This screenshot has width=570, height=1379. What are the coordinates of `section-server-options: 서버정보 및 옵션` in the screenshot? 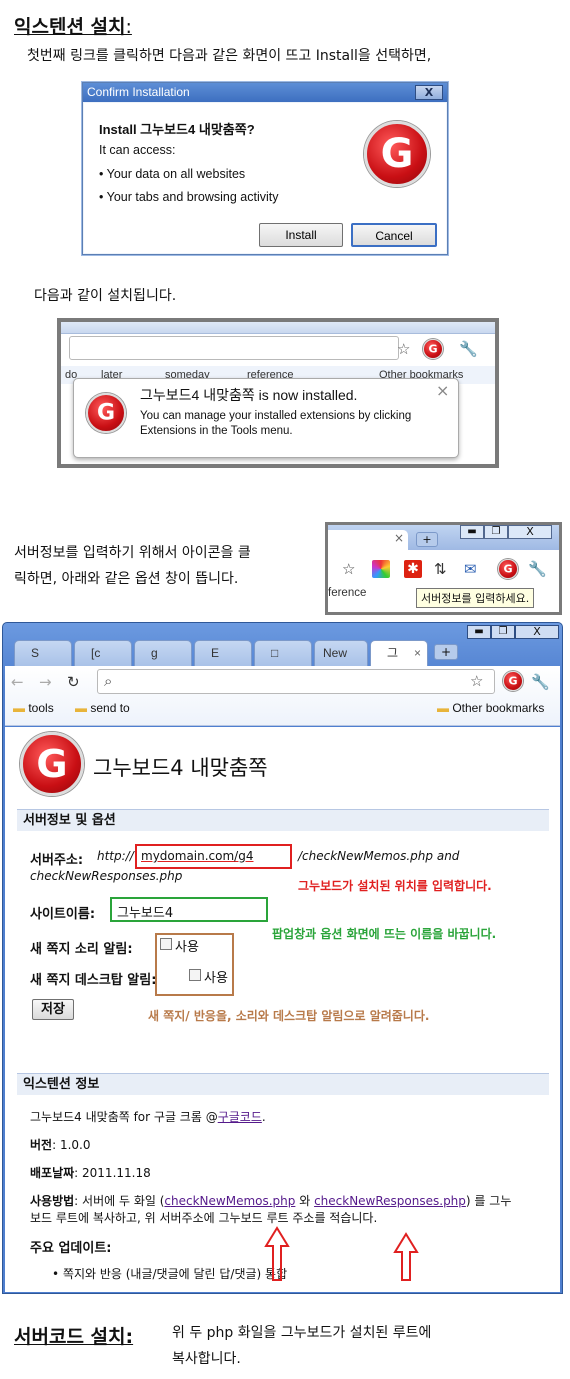 It's located at (283, 820).